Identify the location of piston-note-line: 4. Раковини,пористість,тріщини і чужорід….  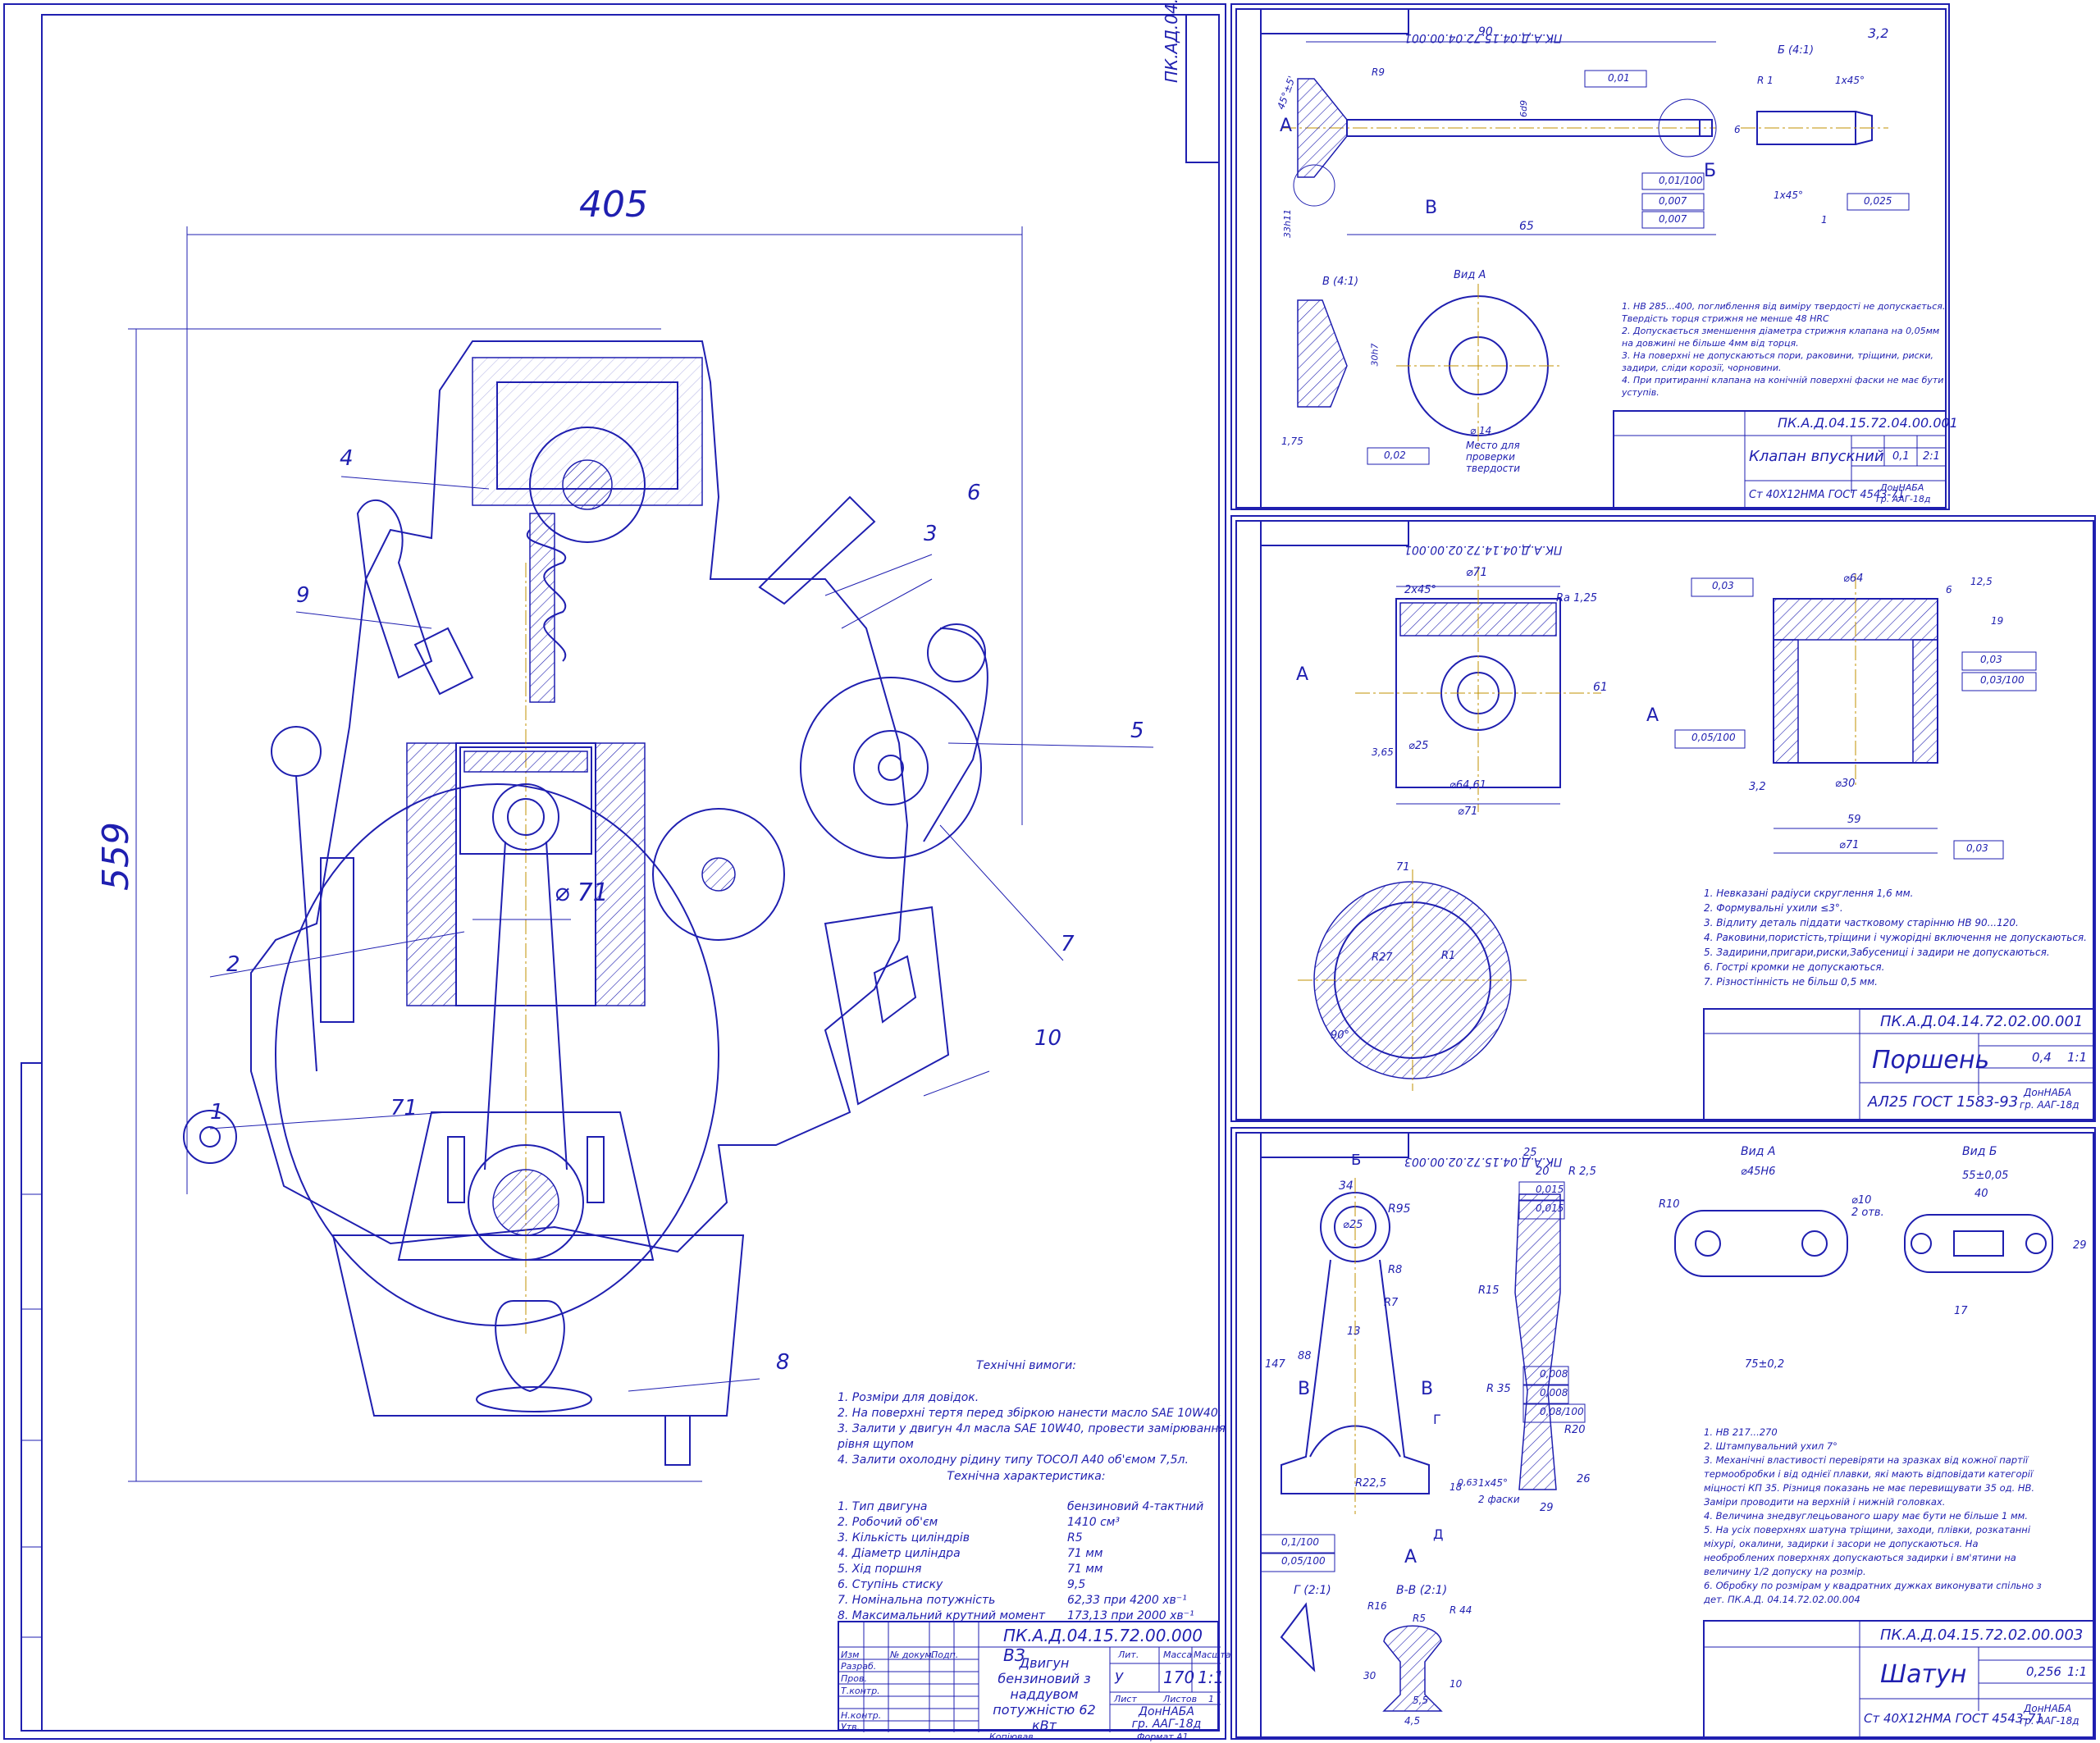
(1896, 937).